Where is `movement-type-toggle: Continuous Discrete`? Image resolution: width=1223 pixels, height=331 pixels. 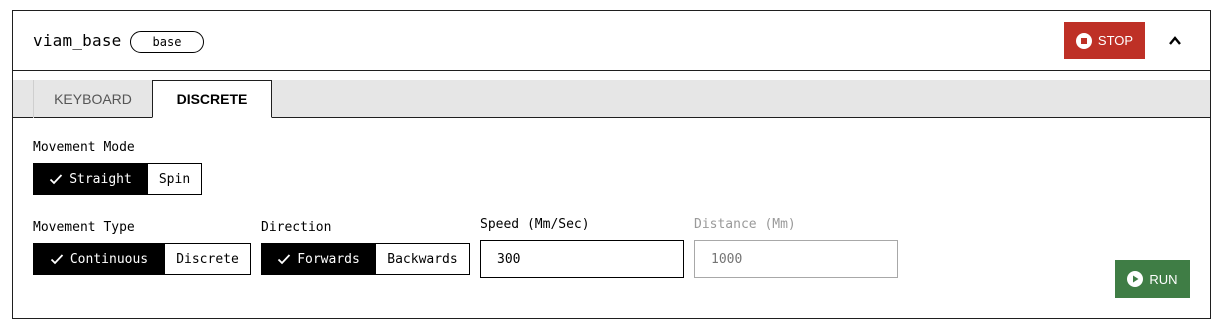 movement-type-toggle: Continuous Discrete is located at coordinates (142, 259).